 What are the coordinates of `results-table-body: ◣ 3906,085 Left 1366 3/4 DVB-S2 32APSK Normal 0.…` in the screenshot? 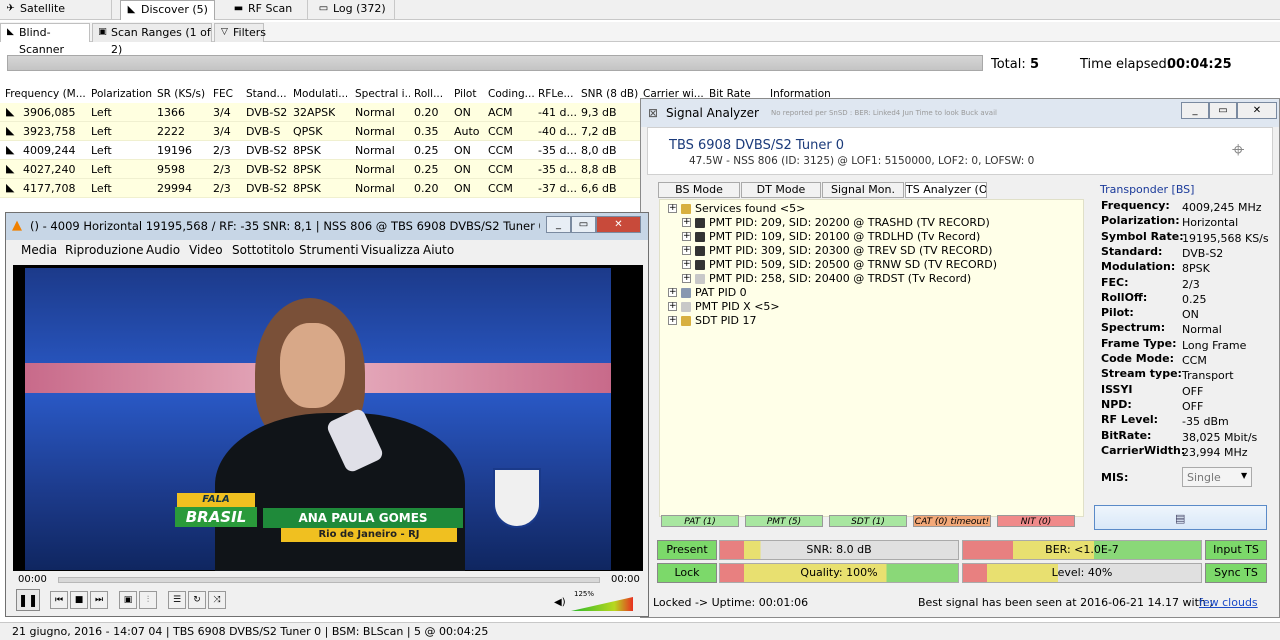 It's located at (320, 151).